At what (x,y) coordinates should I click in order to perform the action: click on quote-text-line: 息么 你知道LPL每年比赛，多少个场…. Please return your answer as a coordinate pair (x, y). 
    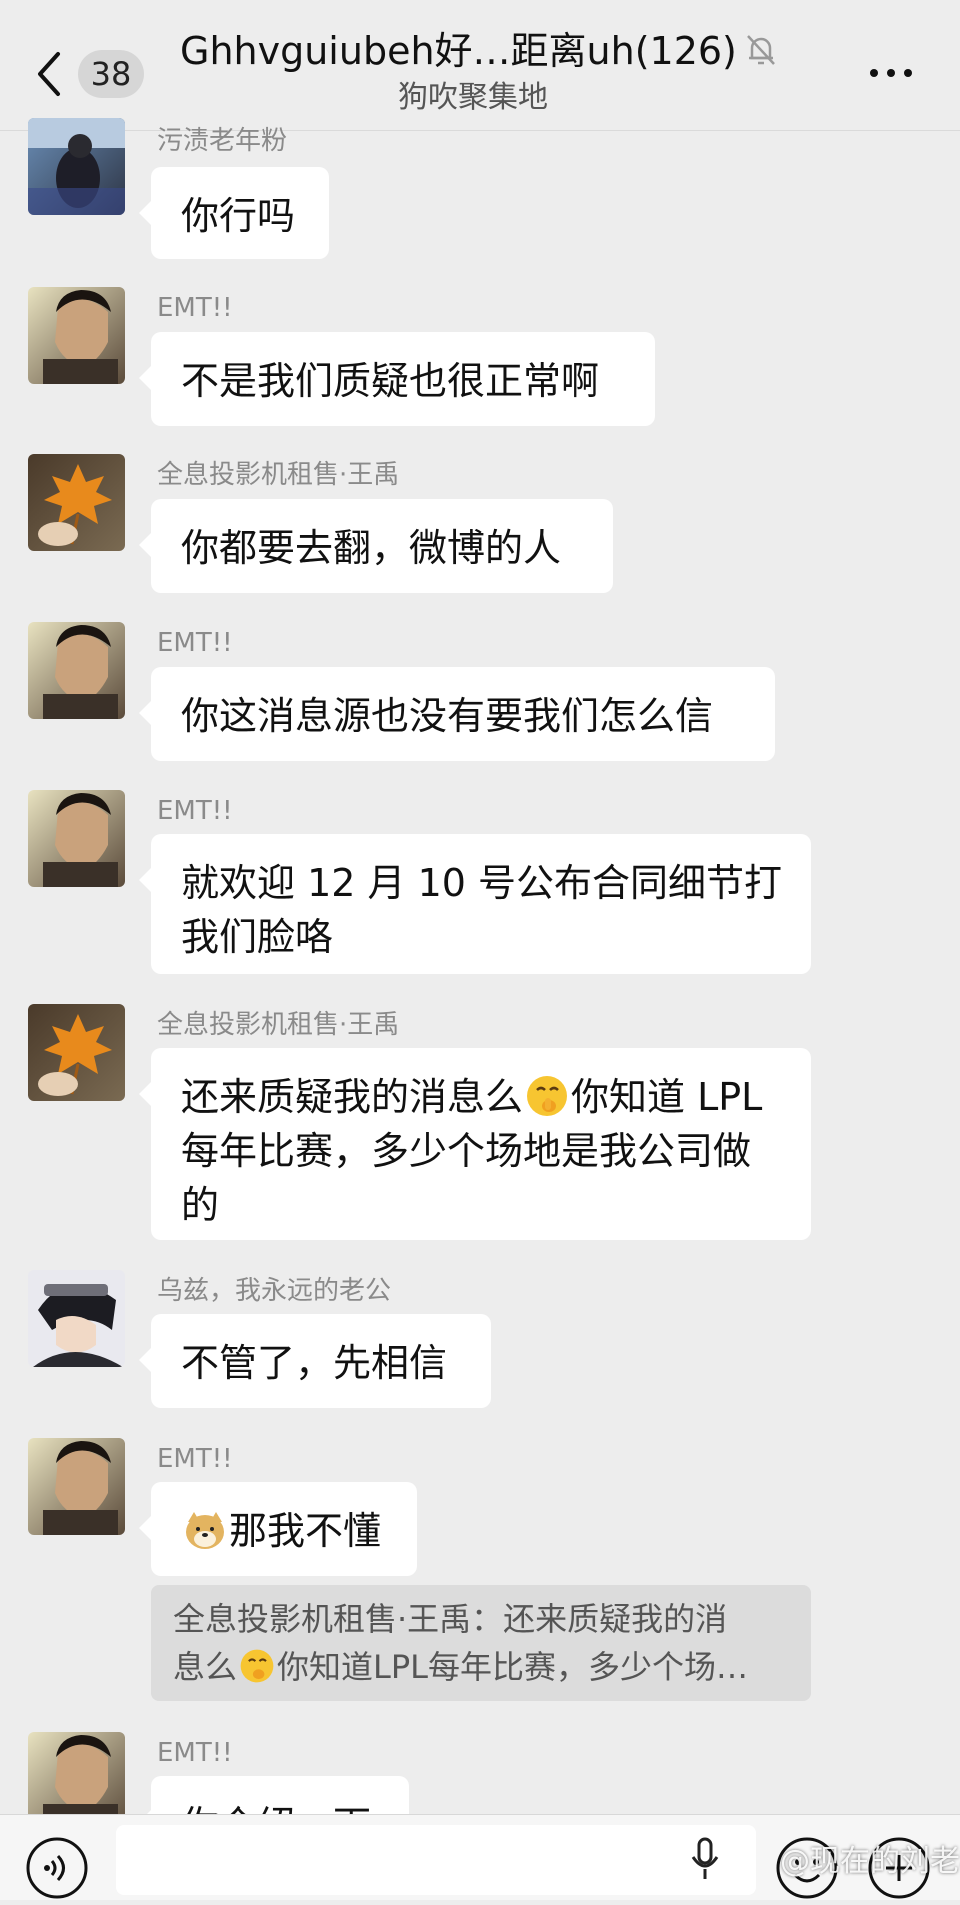
    Looking at the image, I should click on (481, 1667).